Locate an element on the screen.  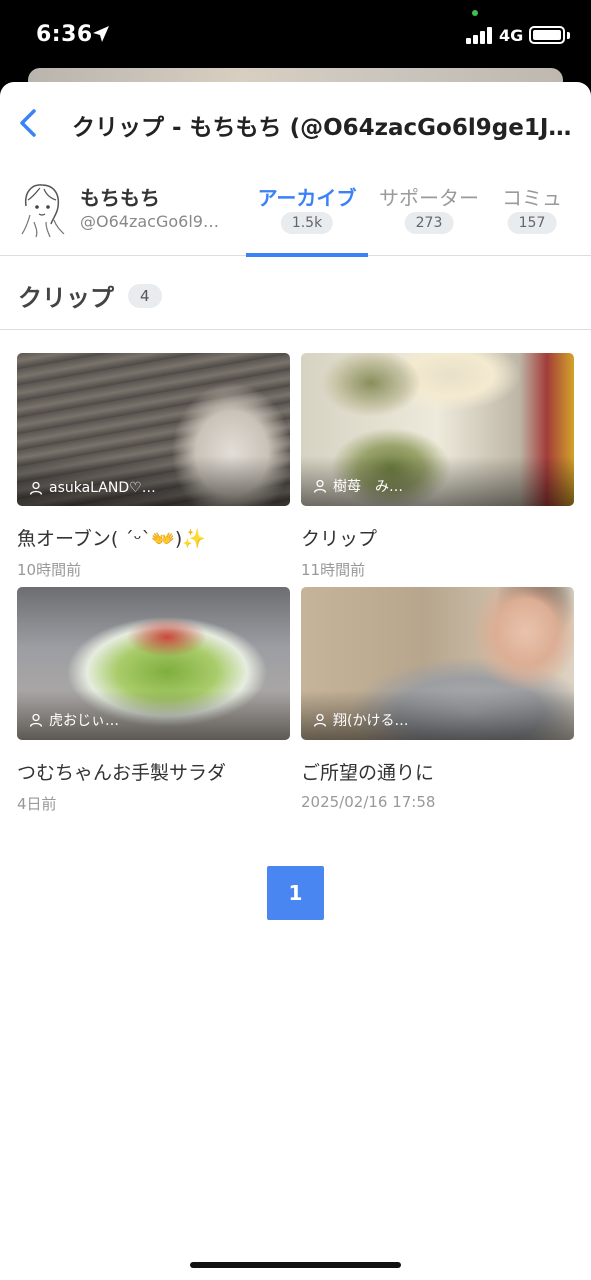
status-time: 6:36 is located at coordinates (64, 34).